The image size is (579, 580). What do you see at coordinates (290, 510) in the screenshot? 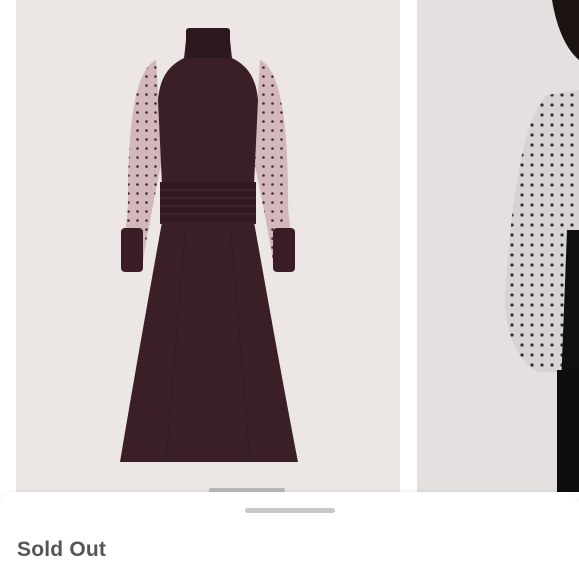
I see `drag-handle` at bounding box center [290, 510].